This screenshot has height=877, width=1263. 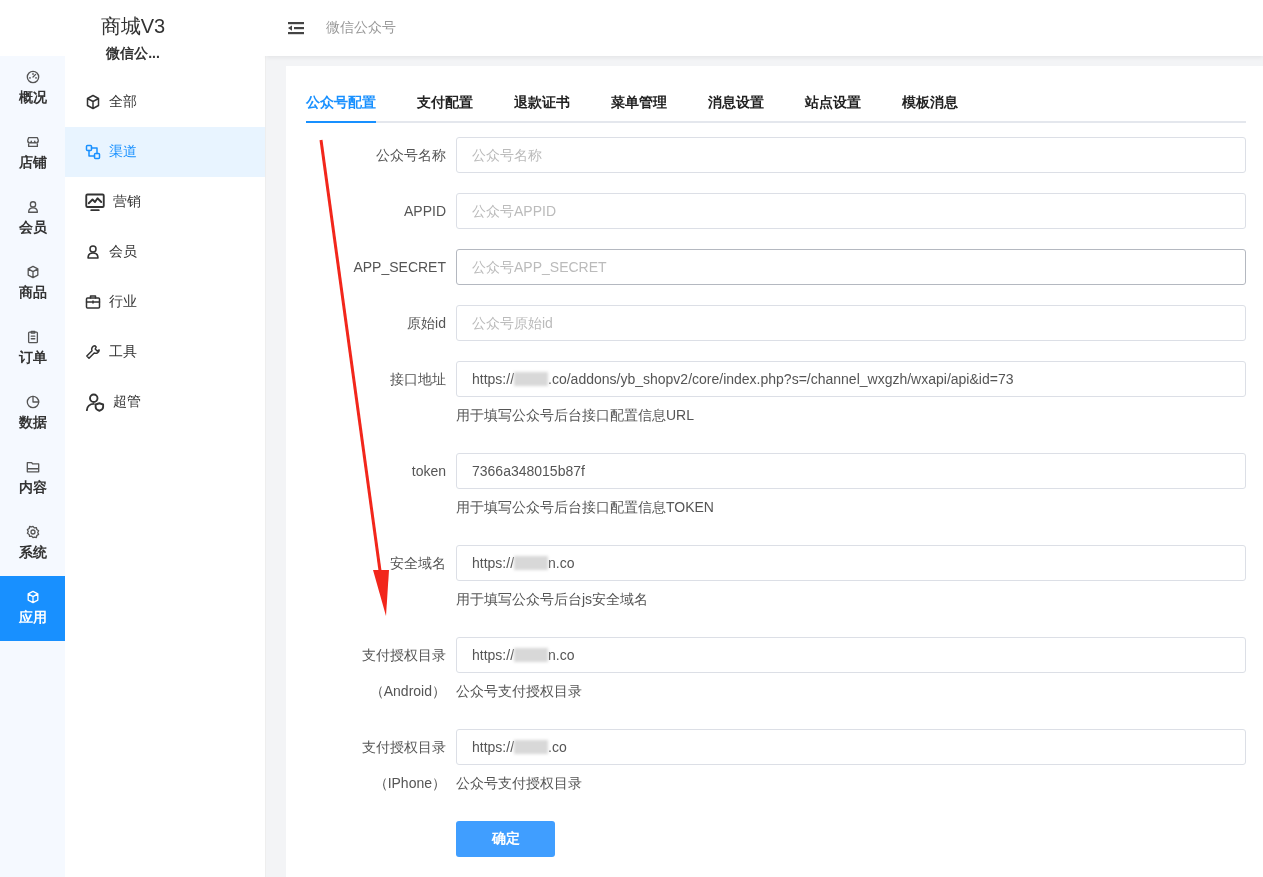 I want to click on rail-nav-item: 数据, so click(x=32, y=413).